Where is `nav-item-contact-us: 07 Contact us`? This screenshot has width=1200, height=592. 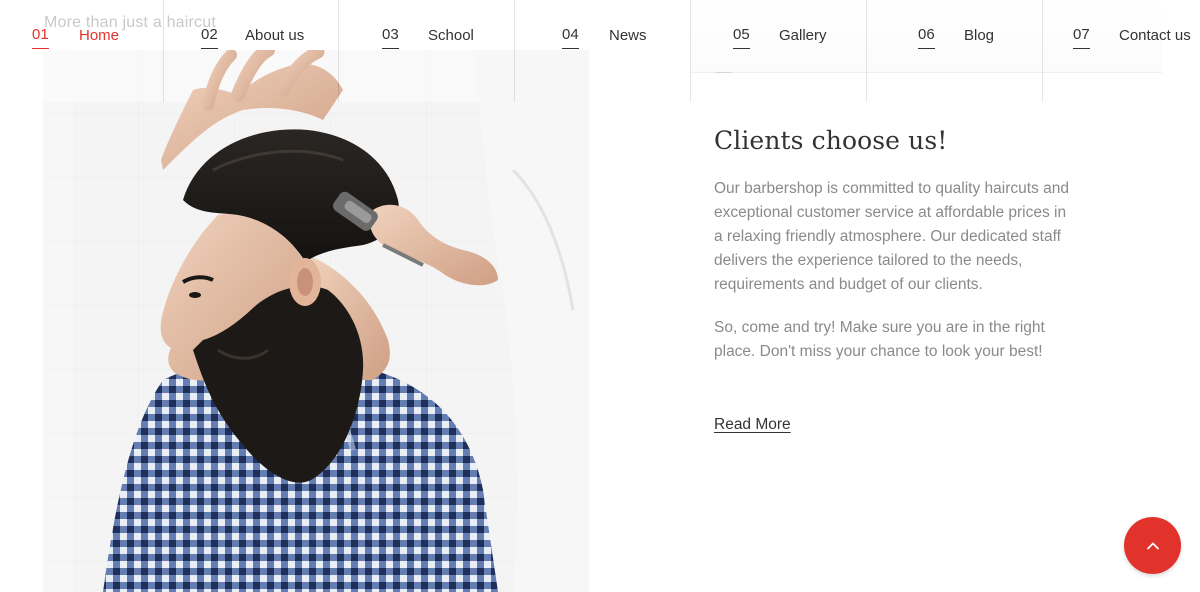
nav-item-contact-us: 07 Contact us is located at coordinates (1121, 51).